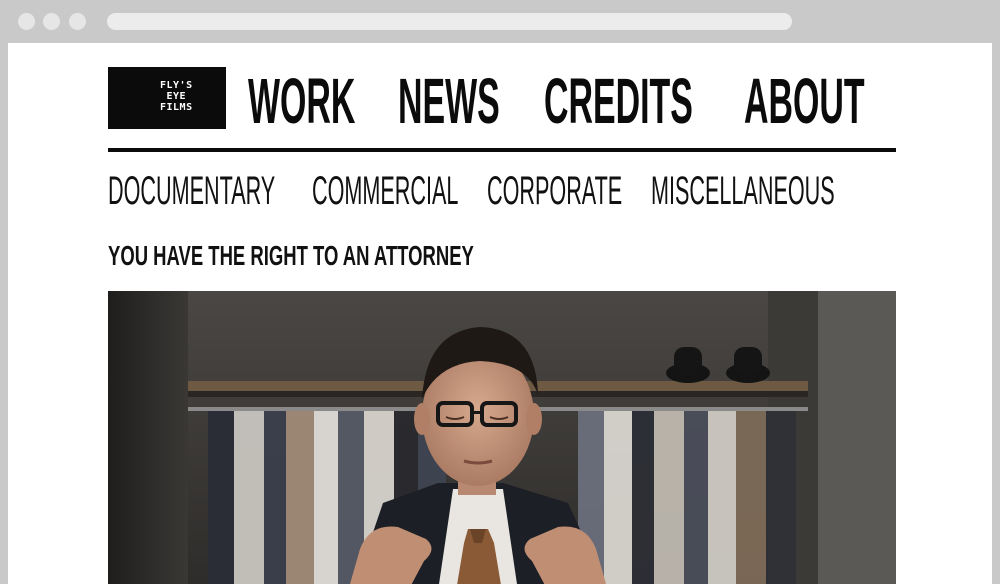 This screenshot has height=584, width=1000. What do you see at coordinates (301, 101) in the screenshot?
I see `nav-work-link: WORK` at bounding box center [301, 101].